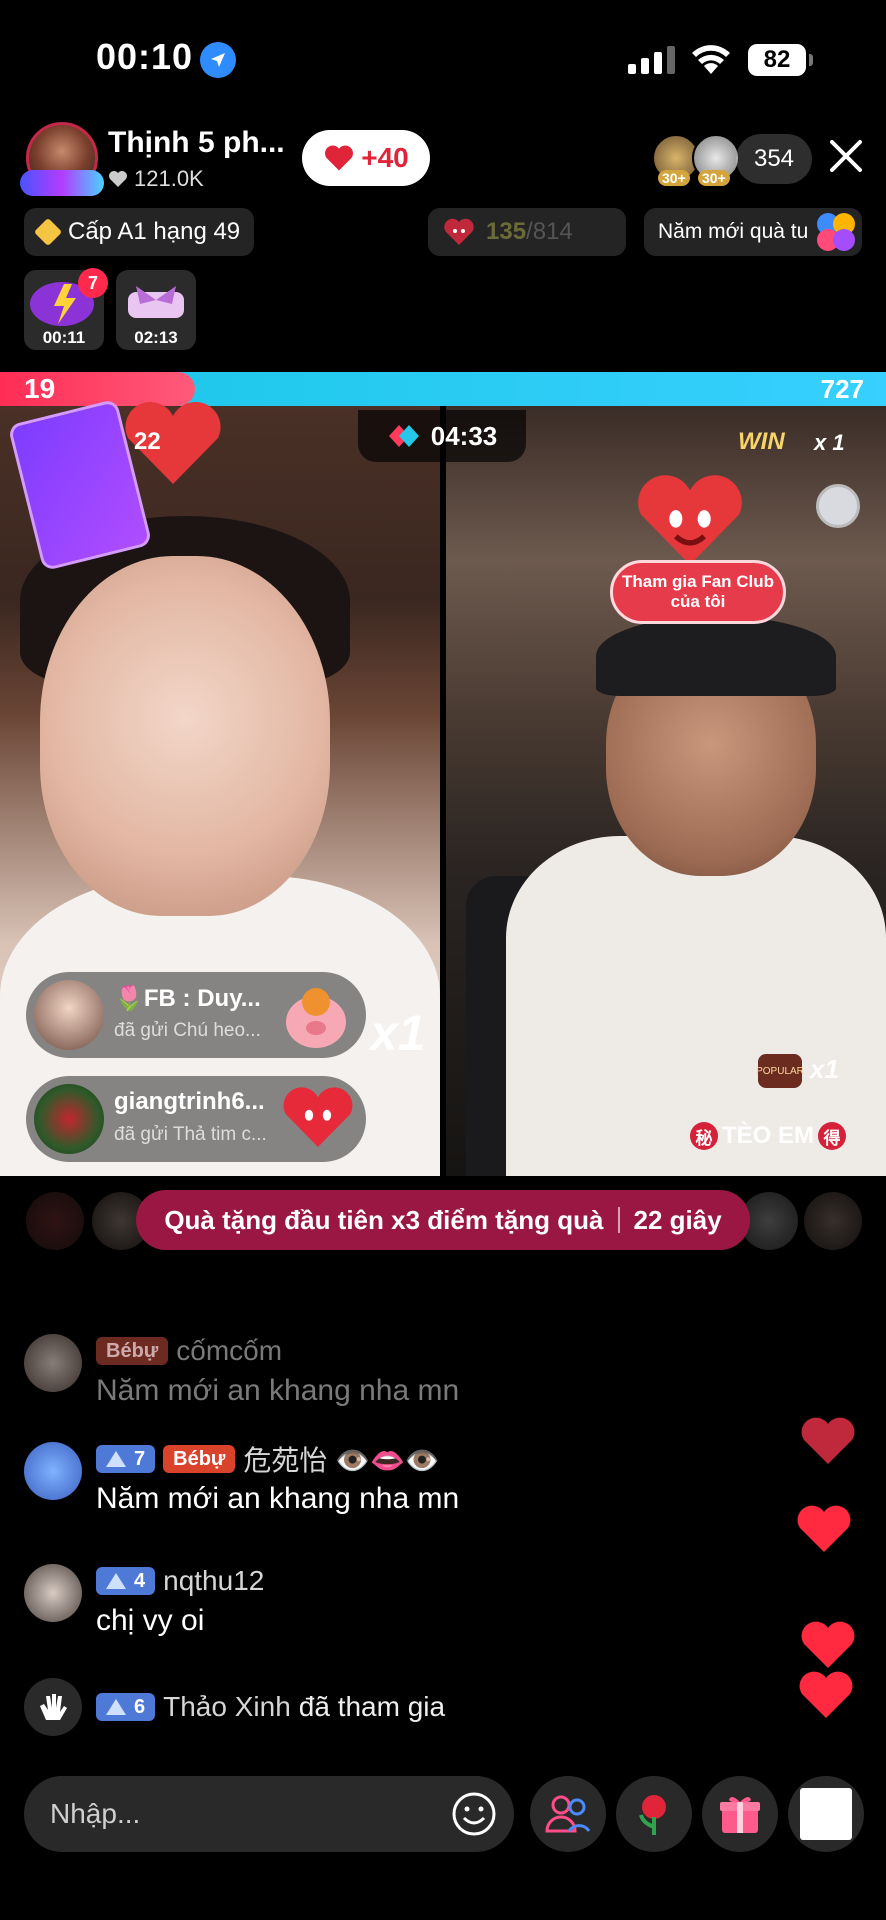 This screenshot has width=886, height=1920. Describe the element at coordinates (48, 232) in the screenshot. I see `diamond-icon` at that location.